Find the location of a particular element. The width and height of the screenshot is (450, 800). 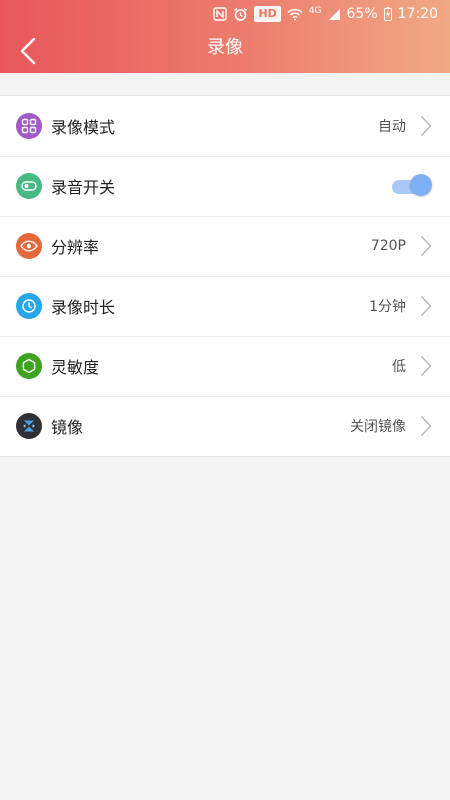

setting-row-mirror: 镜像 关闭镜像 is located at coordinates (225, 426).